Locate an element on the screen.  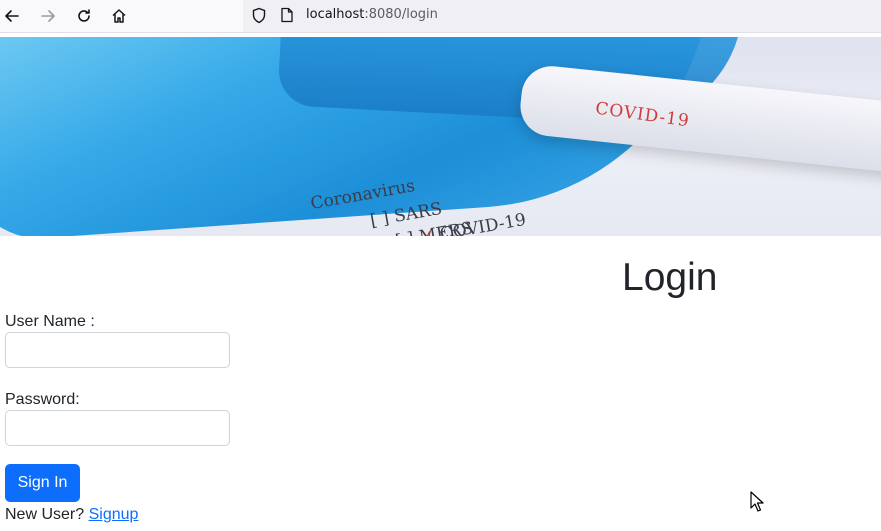
signup-line: New User? Signup is located at coordinates (71, 515).